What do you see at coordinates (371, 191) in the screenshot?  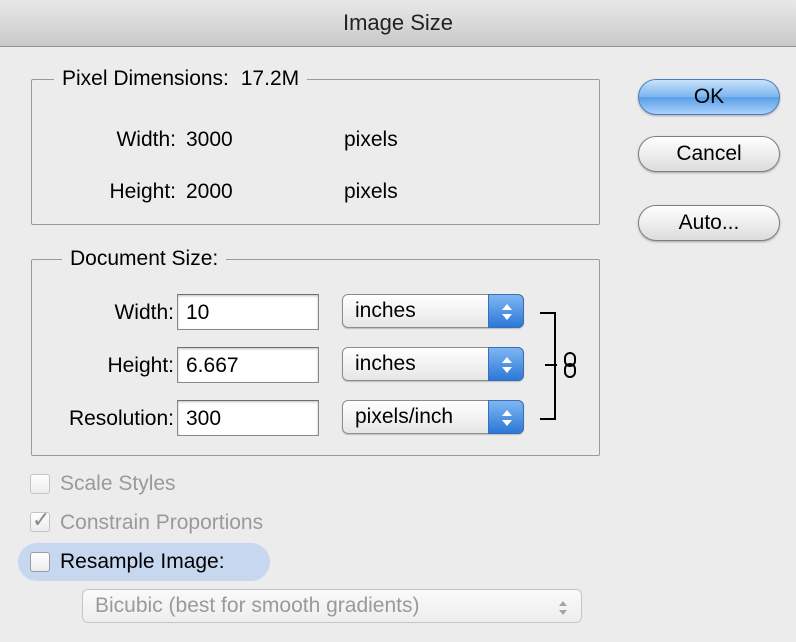 I see `pixel-height-unit: pixels` at bounding box center [371, 191].